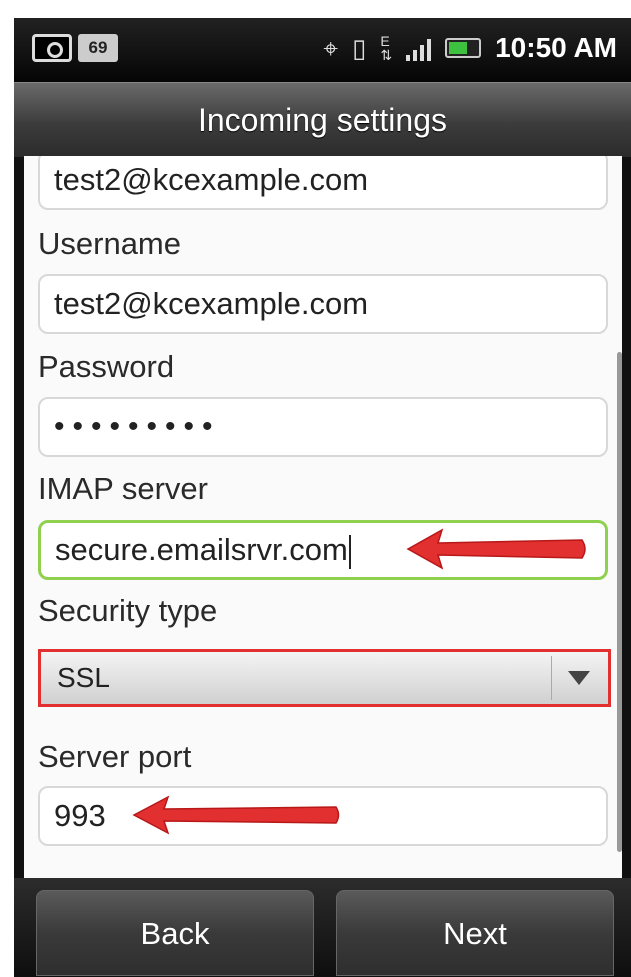  I want to click on password-field: •••••••••, so click(323, 427).